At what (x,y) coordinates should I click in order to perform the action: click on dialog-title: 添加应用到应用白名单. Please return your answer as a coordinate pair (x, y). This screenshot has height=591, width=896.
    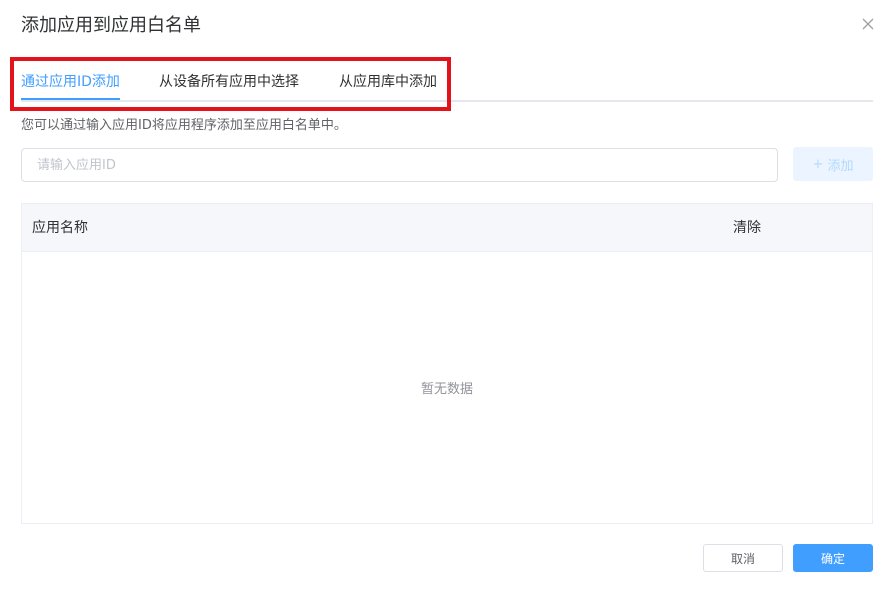
    Looking at the image, I should click on (111, 25).